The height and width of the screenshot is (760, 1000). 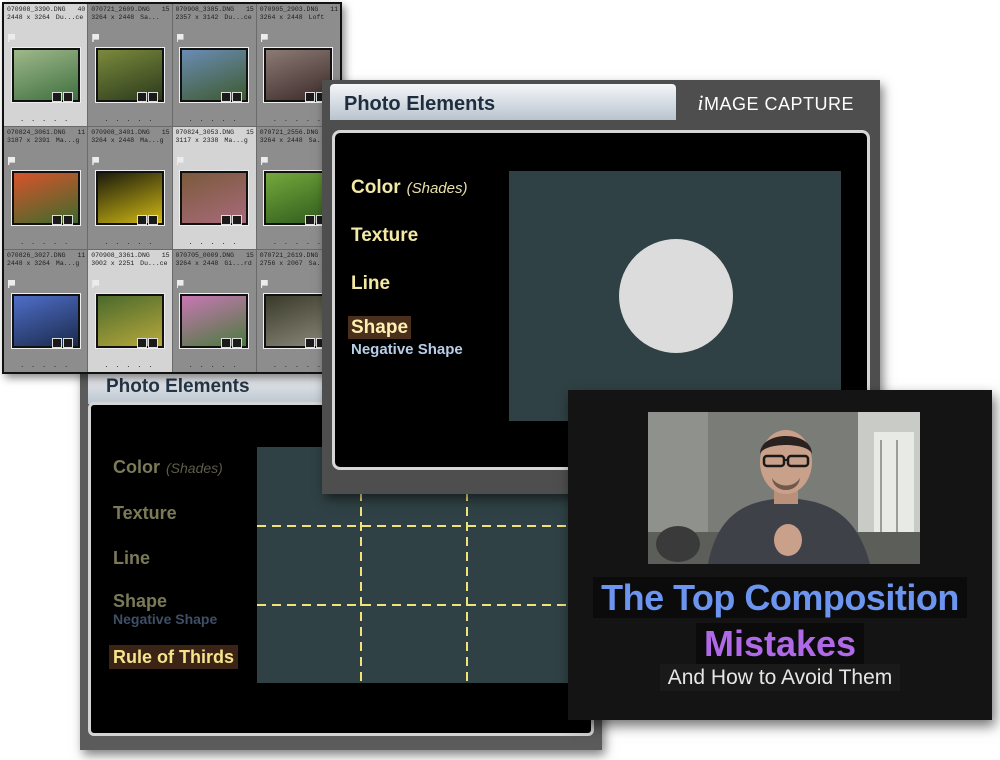 I want to click on list-item-rule-of-thirds: Rule of Thirds, so click(x=173, y=657).